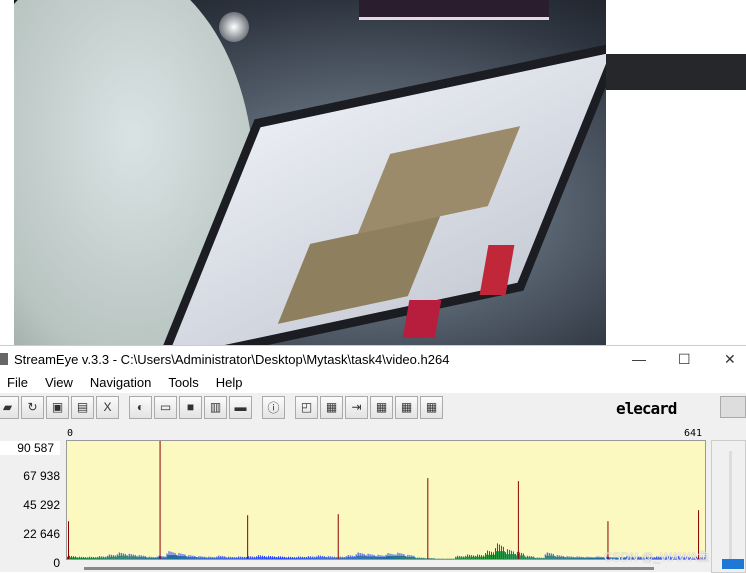 This screenshot has height=573, width=746. Describe the element at coordinates (306, 407) in the screenshot. I see `macroblock-icon: ◰` at that location.